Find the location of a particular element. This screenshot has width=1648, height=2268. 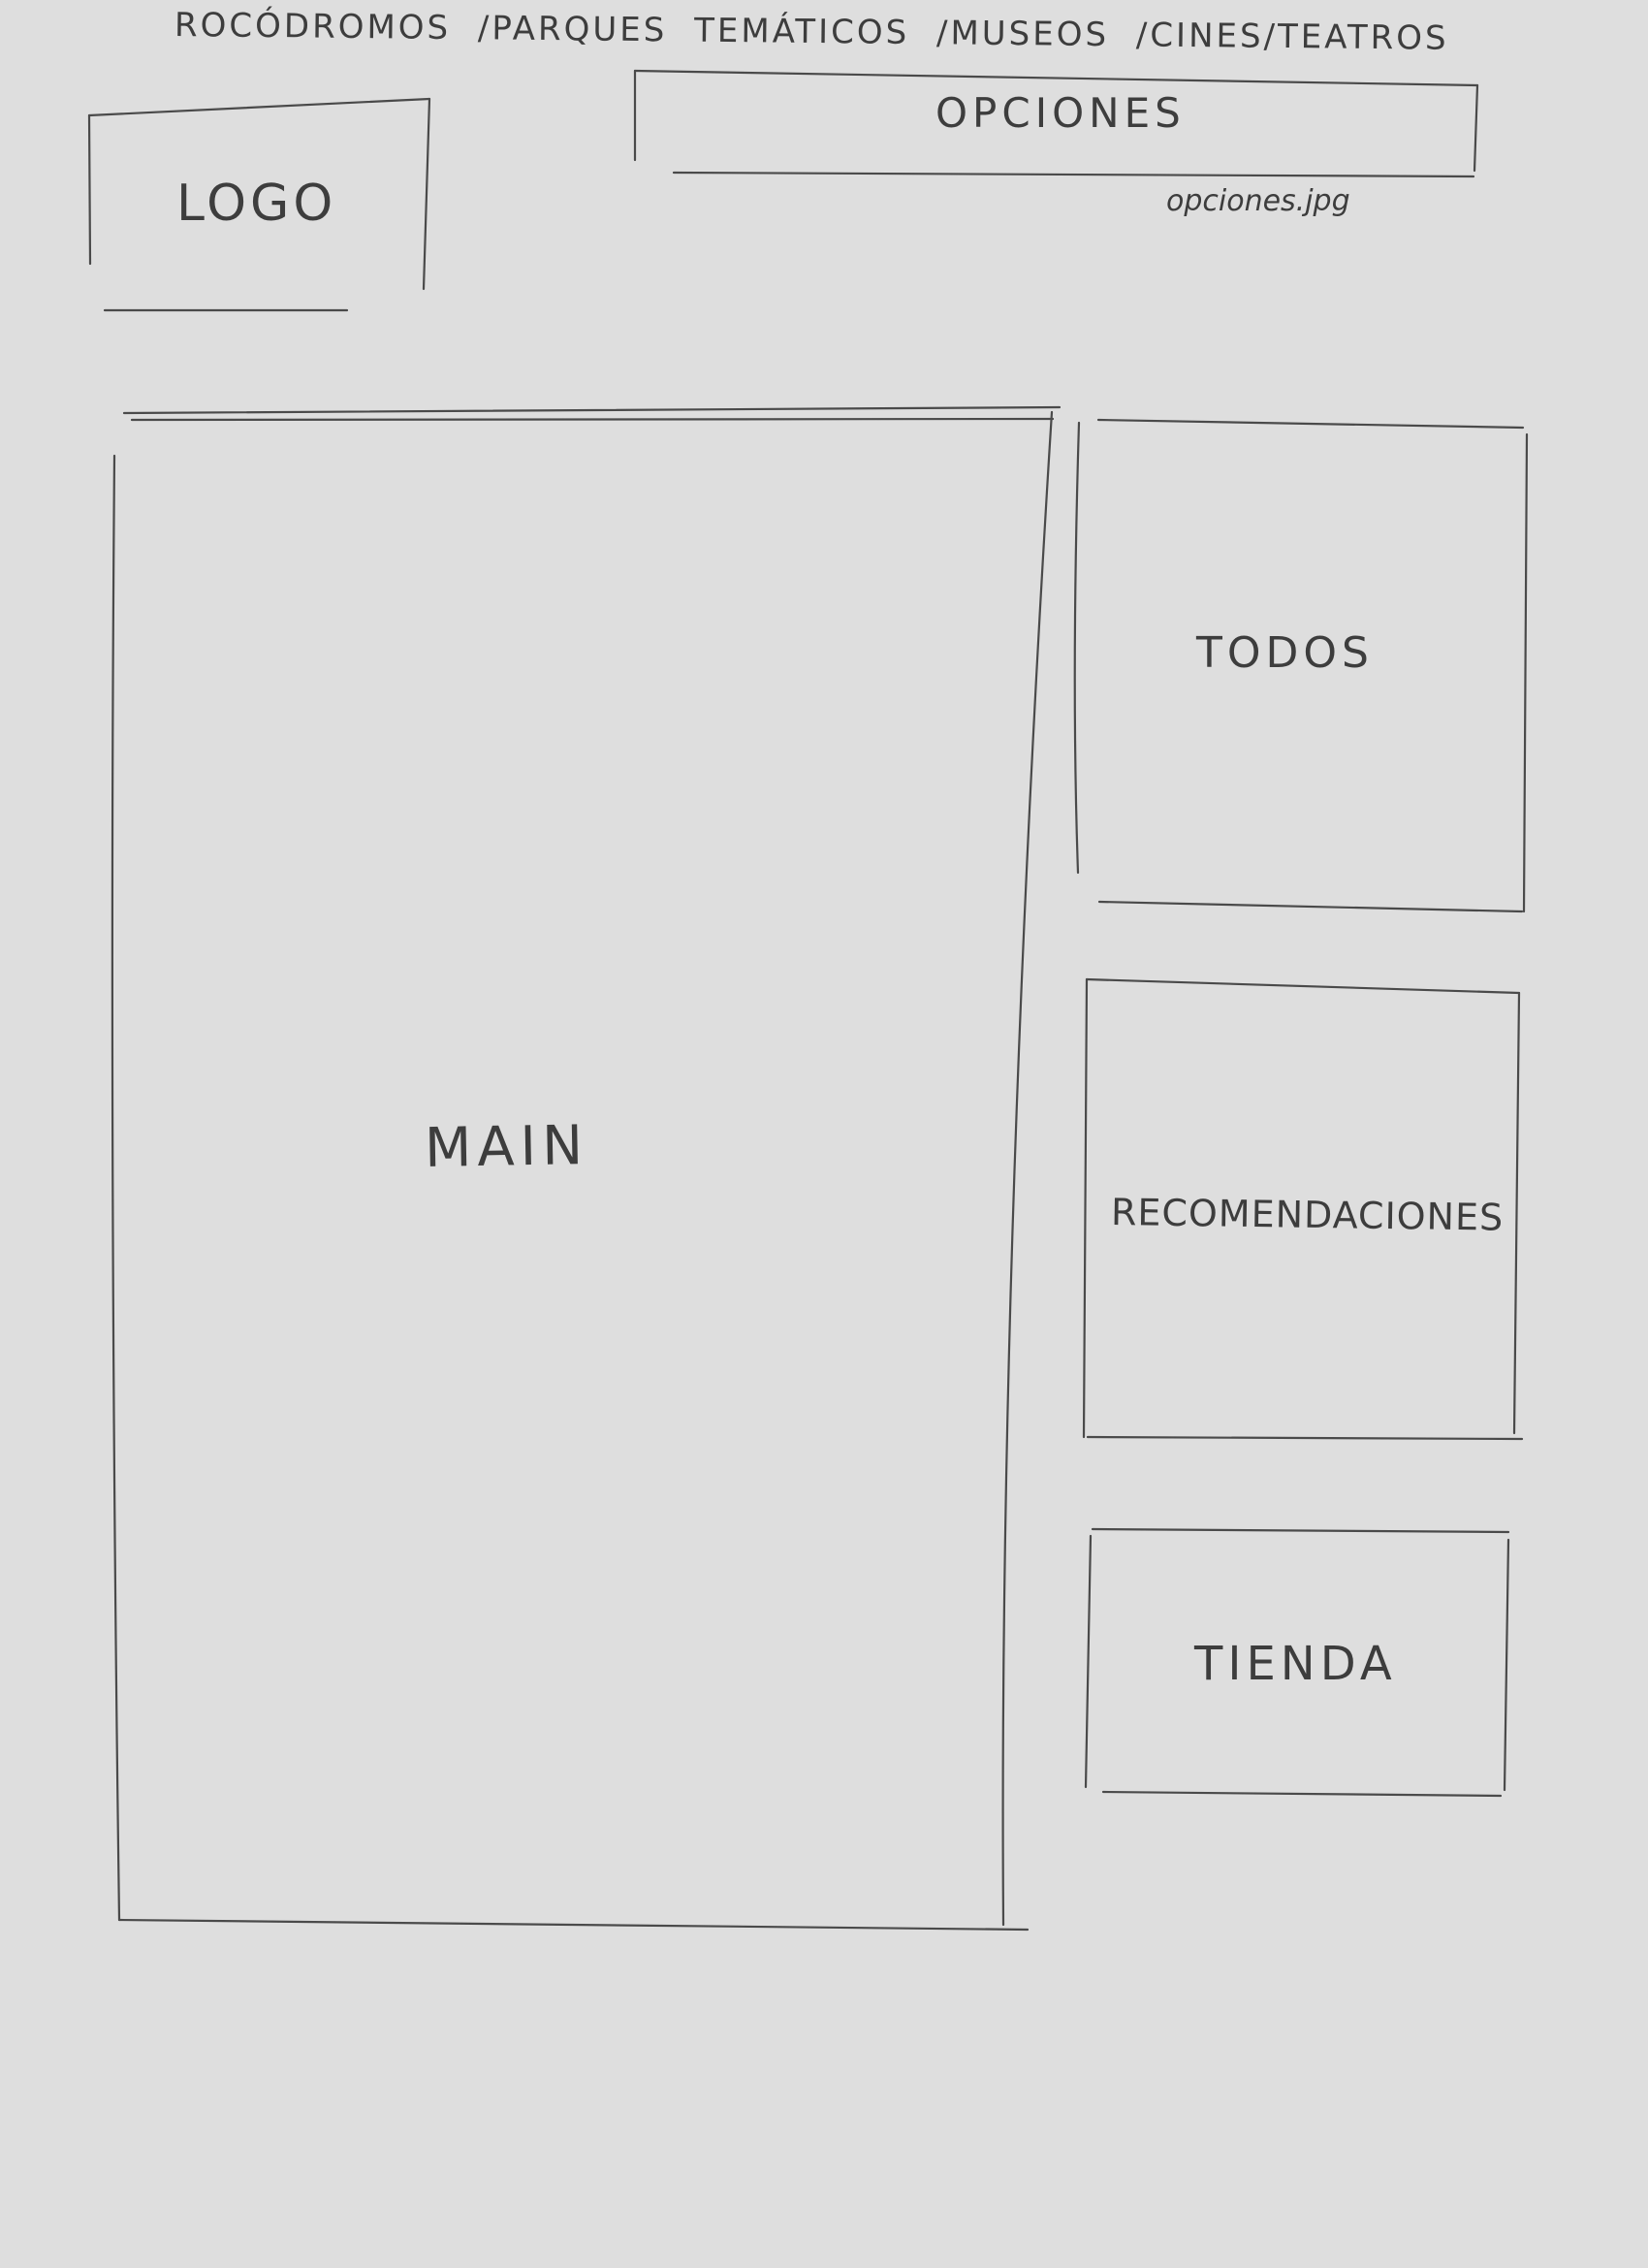

logo-label: LOGO is located at coordinates (256, 204).